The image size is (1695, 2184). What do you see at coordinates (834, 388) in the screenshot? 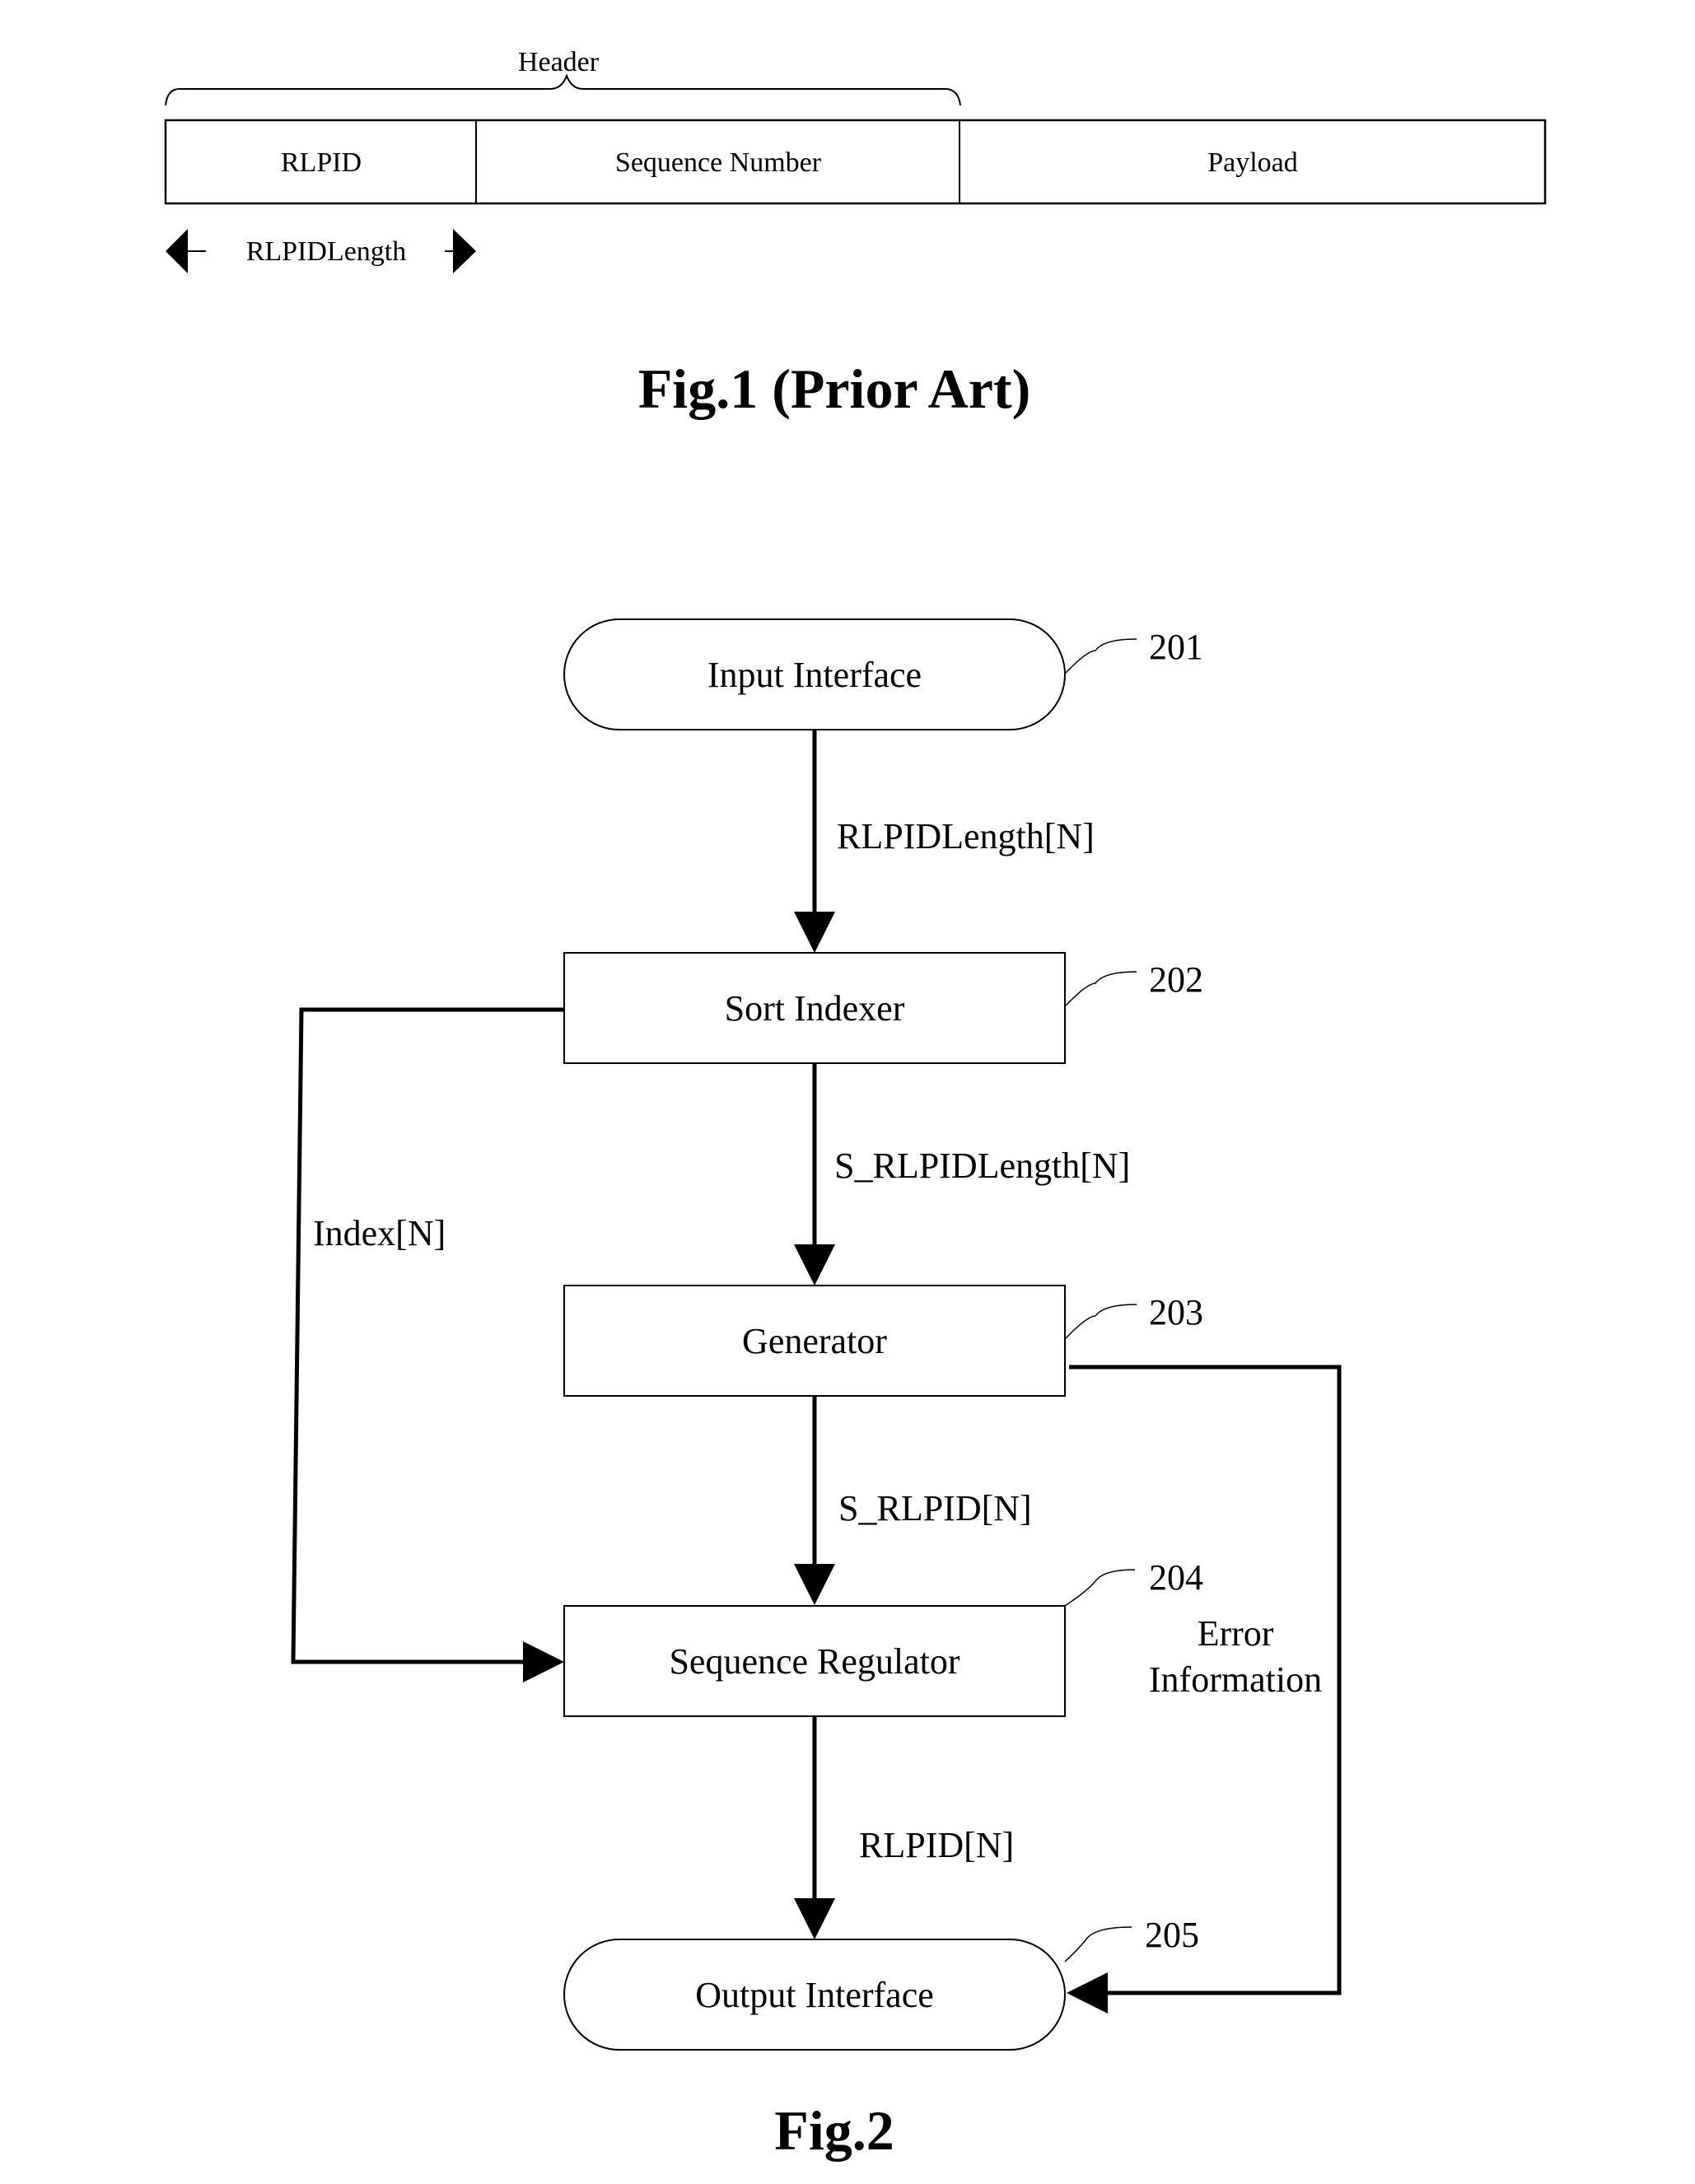
I see `fig1-caption: Fig.1 (Prior Art)` at bounding box center [834, 388].